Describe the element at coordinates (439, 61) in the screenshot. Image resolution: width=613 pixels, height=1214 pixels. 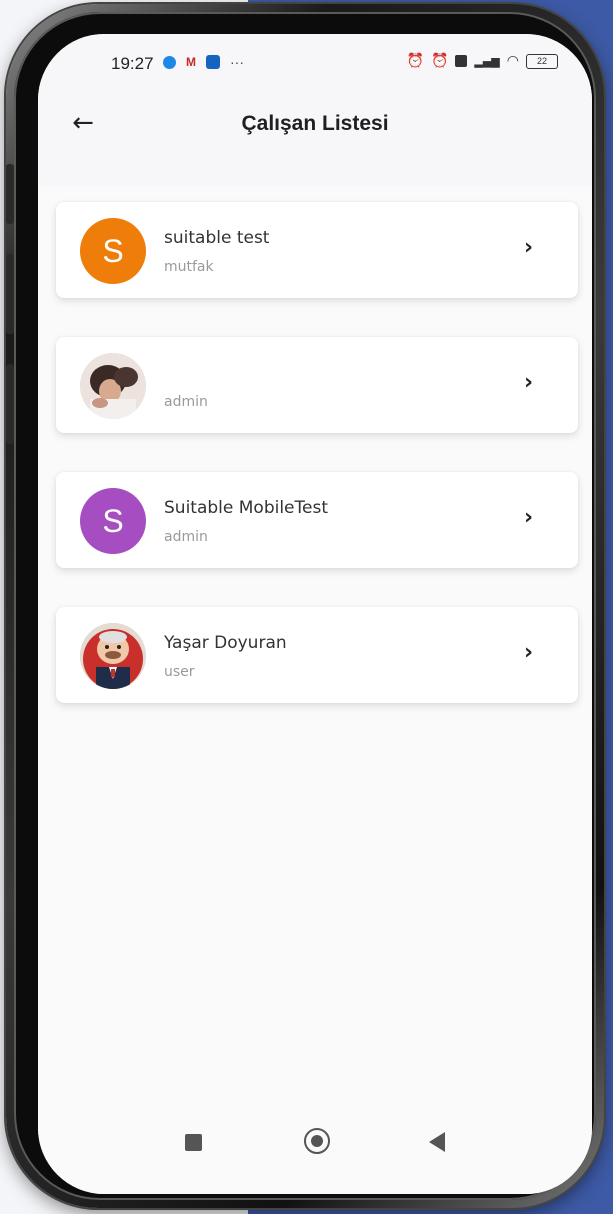
I see `alarm-icon: ⏰` at that location.